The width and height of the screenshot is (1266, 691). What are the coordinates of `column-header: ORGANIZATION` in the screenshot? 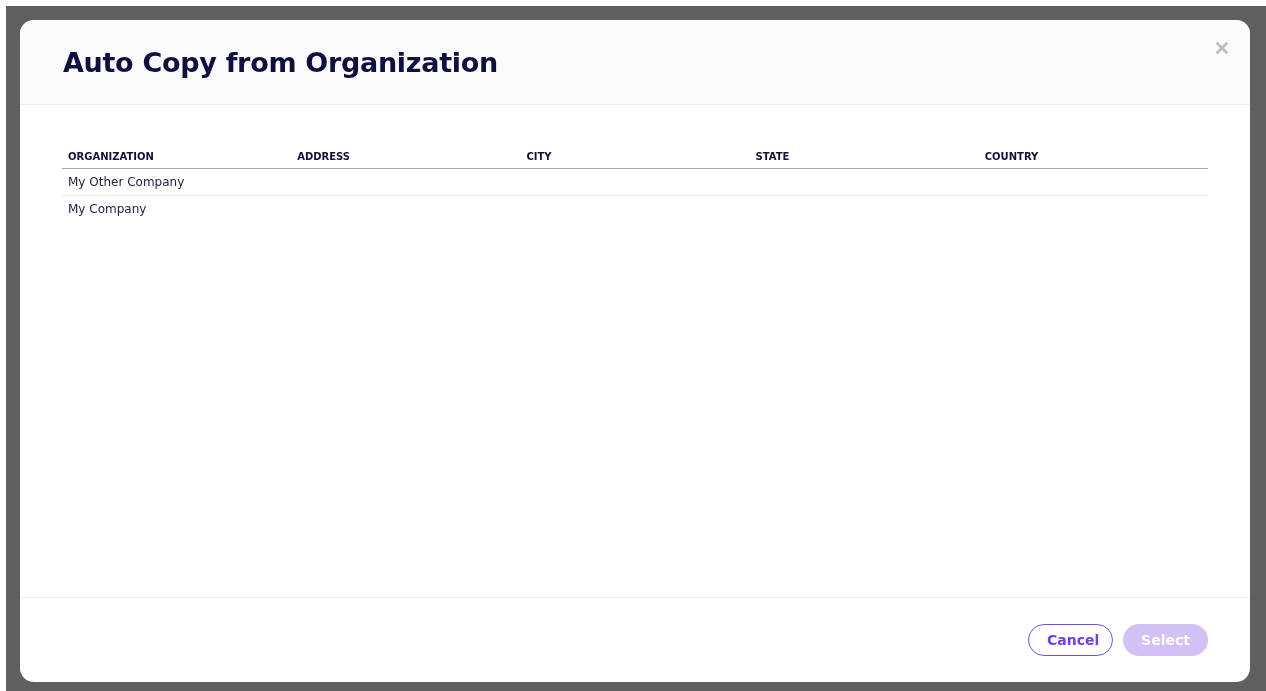 It's located at (177, 160).